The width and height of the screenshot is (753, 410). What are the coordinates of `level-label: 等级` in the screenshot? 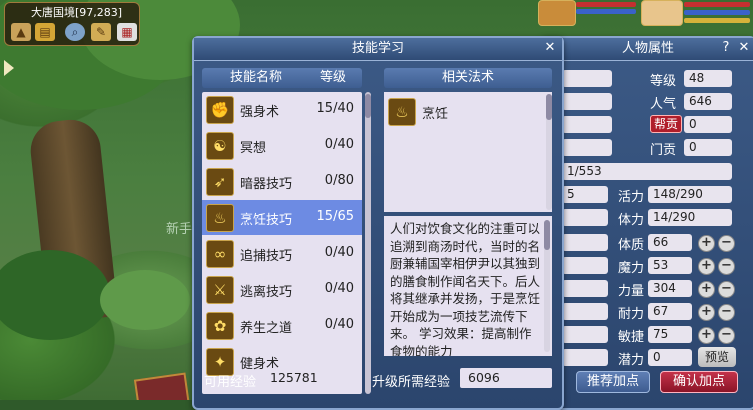 It's located at (663, 81).